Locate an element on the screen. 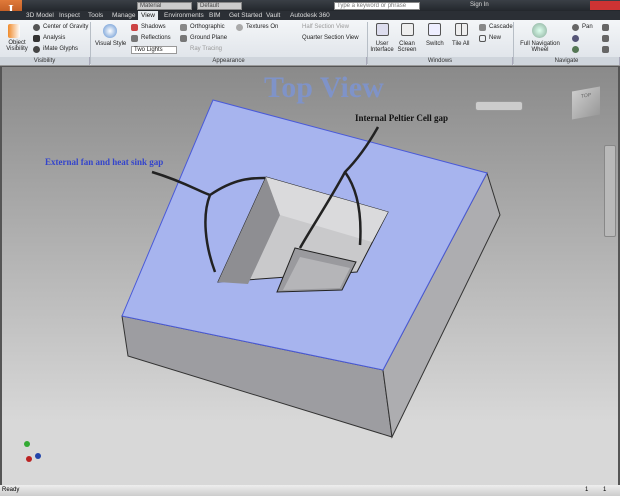 This screenshot has height=496, width=620. ground-plane-button: Ground Plane is located at coordinates (208, 38).